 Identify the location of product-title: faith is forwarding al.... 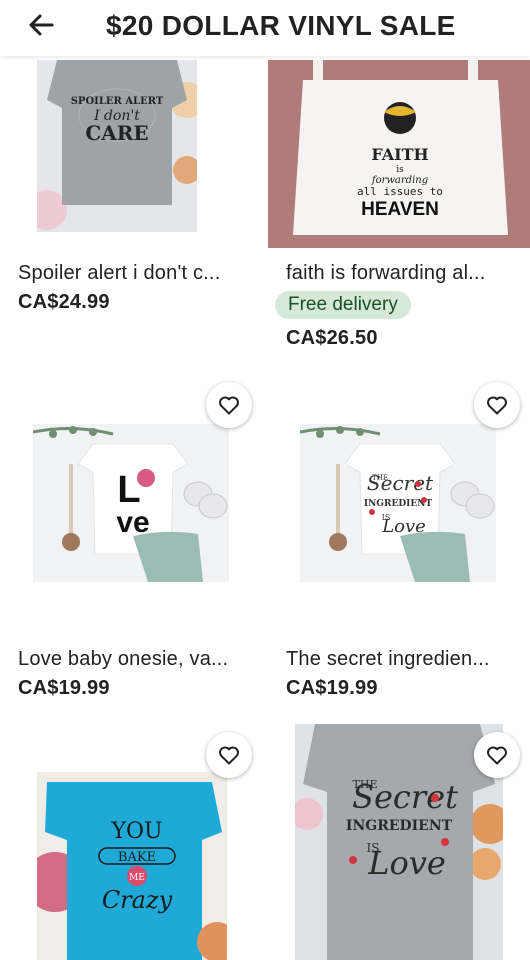
(386, 273).